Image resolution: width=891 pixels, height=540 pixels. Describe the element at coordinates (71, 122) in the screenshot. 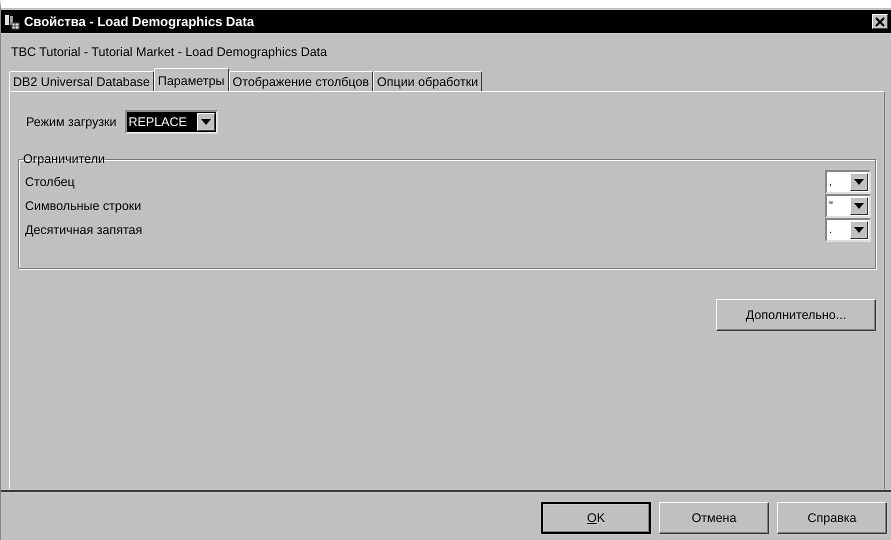

I see `load-mode-label: Режим загрузки` at that location.